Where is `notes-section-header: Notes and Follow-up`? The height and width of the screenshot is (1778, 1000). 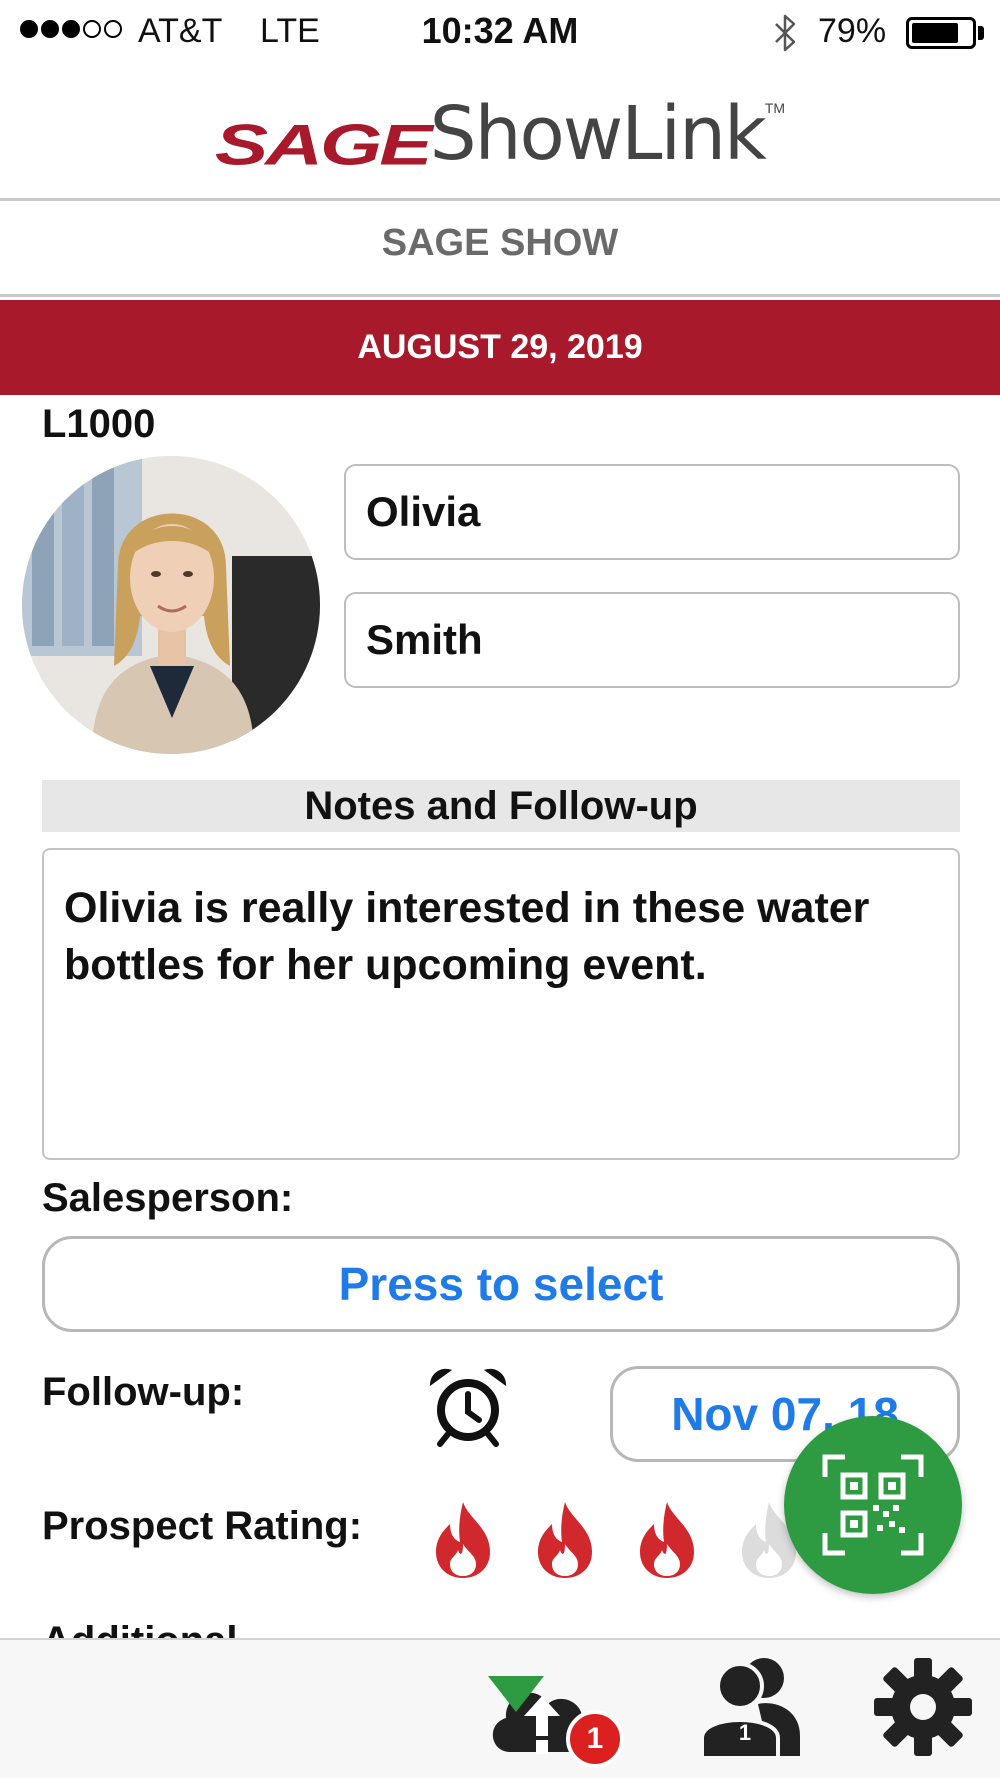 notes-section-header: Notes and Follow-up is located at coordinates (501, 806).